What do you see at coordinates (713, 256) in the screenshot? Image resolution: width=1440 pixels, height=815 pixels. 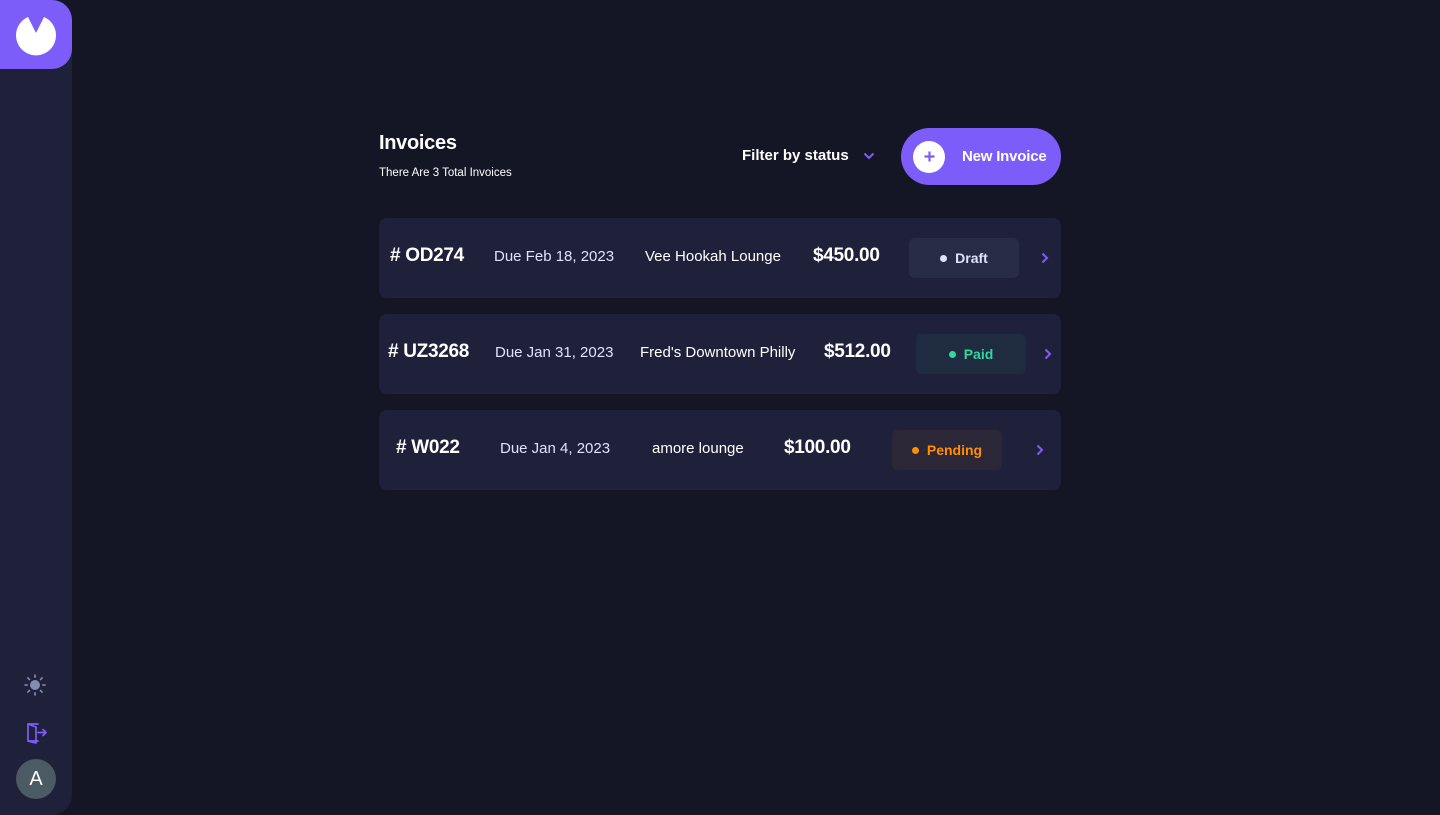 I see `invoice-client: Vee Hookah Lounge` at bounding box center [713, 256].